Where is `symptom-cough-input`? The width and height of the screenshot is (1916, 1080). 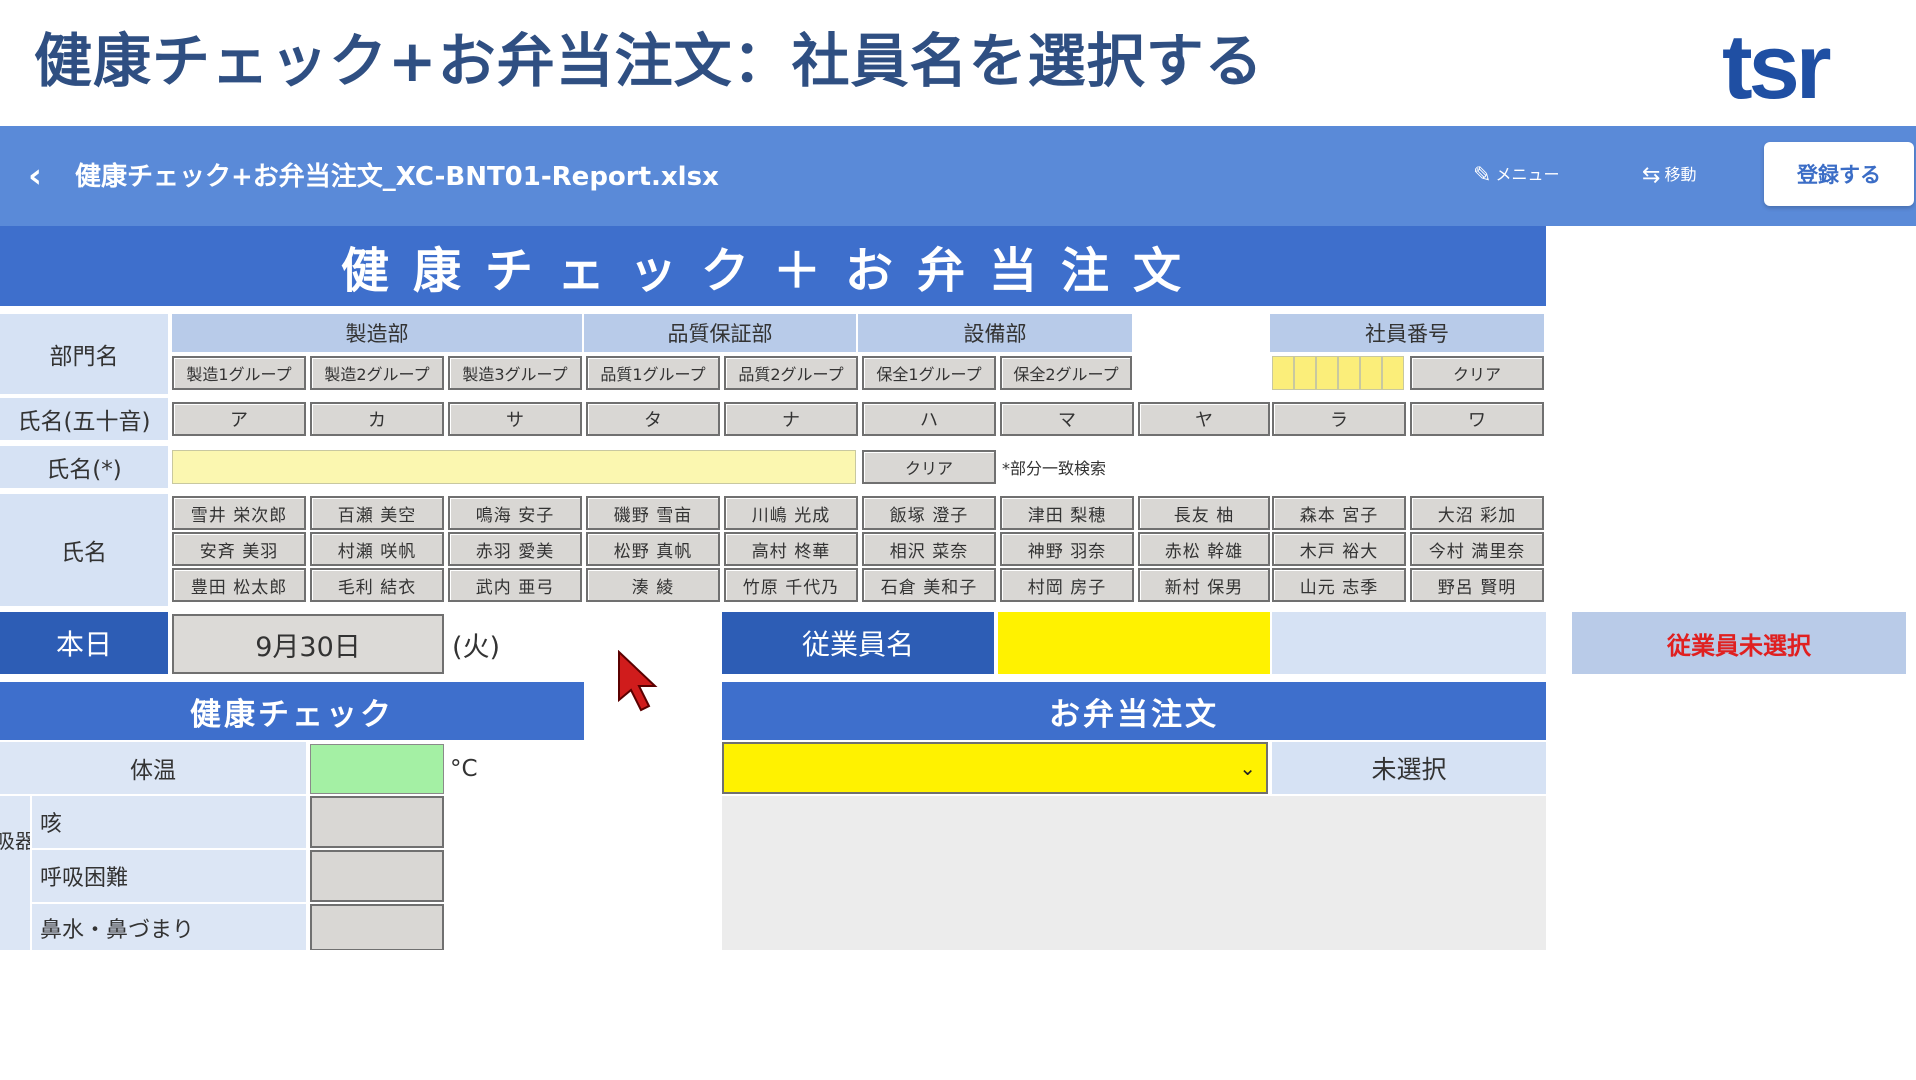 symptom-cough-input is located at coordinates (377, 822).